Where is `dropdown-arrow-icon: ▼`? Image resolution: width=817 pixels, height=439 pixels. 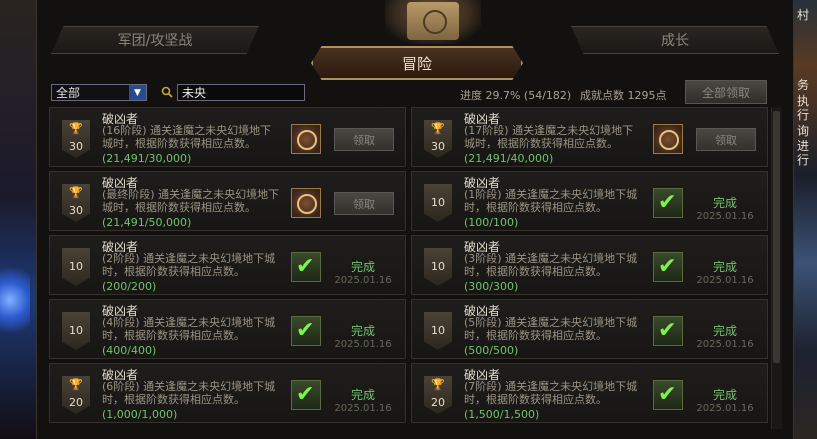
dropdown-arrow-icon: ▼ is located at coordinates (137, 92).